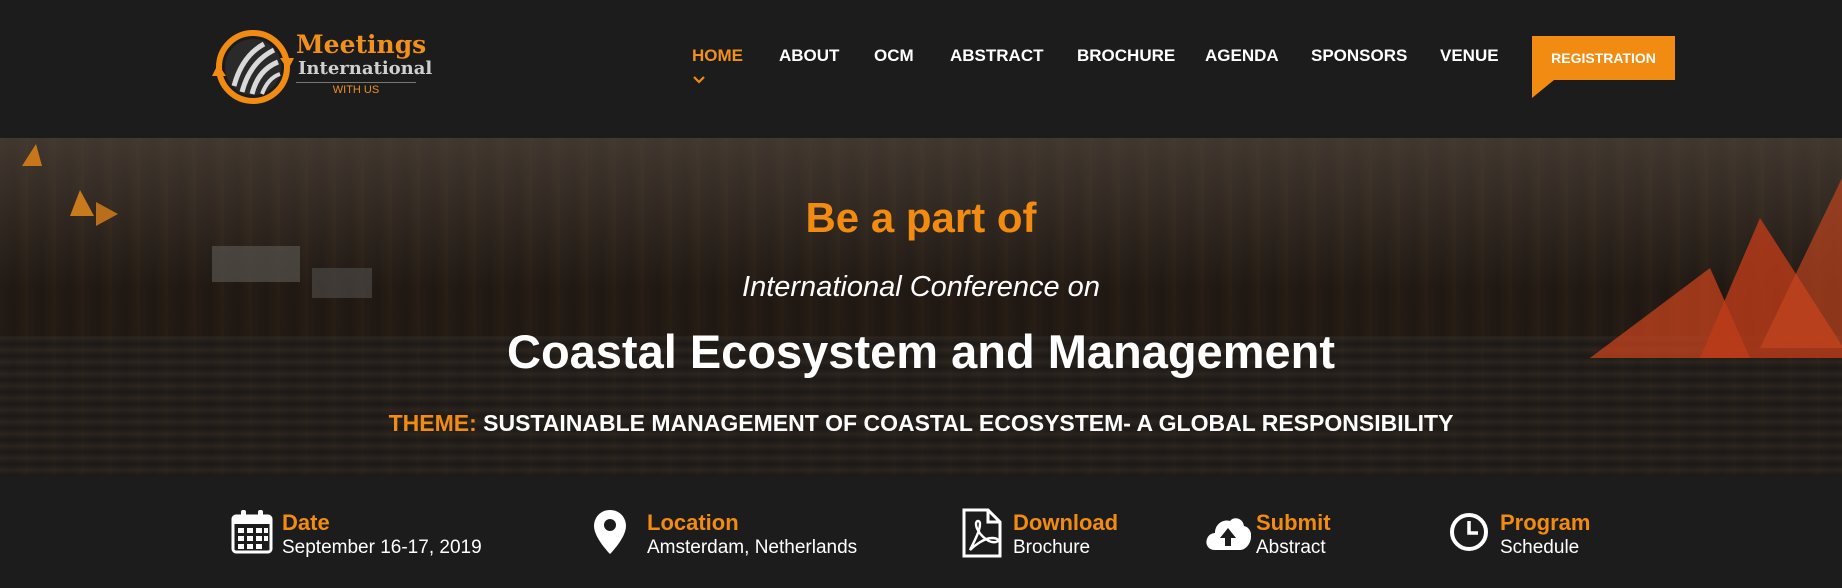  I want to click on info-location-title: Location, so click(693, 522).